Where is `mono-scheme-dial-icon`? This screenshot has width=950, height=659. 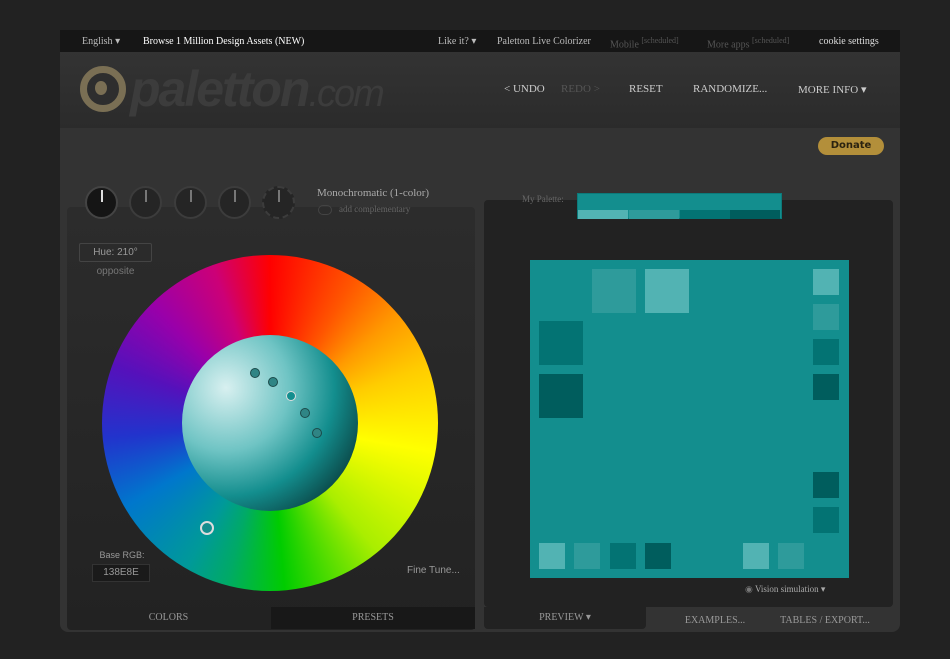
mono-scheme-dial-icon is located at coordinates (101, 202).